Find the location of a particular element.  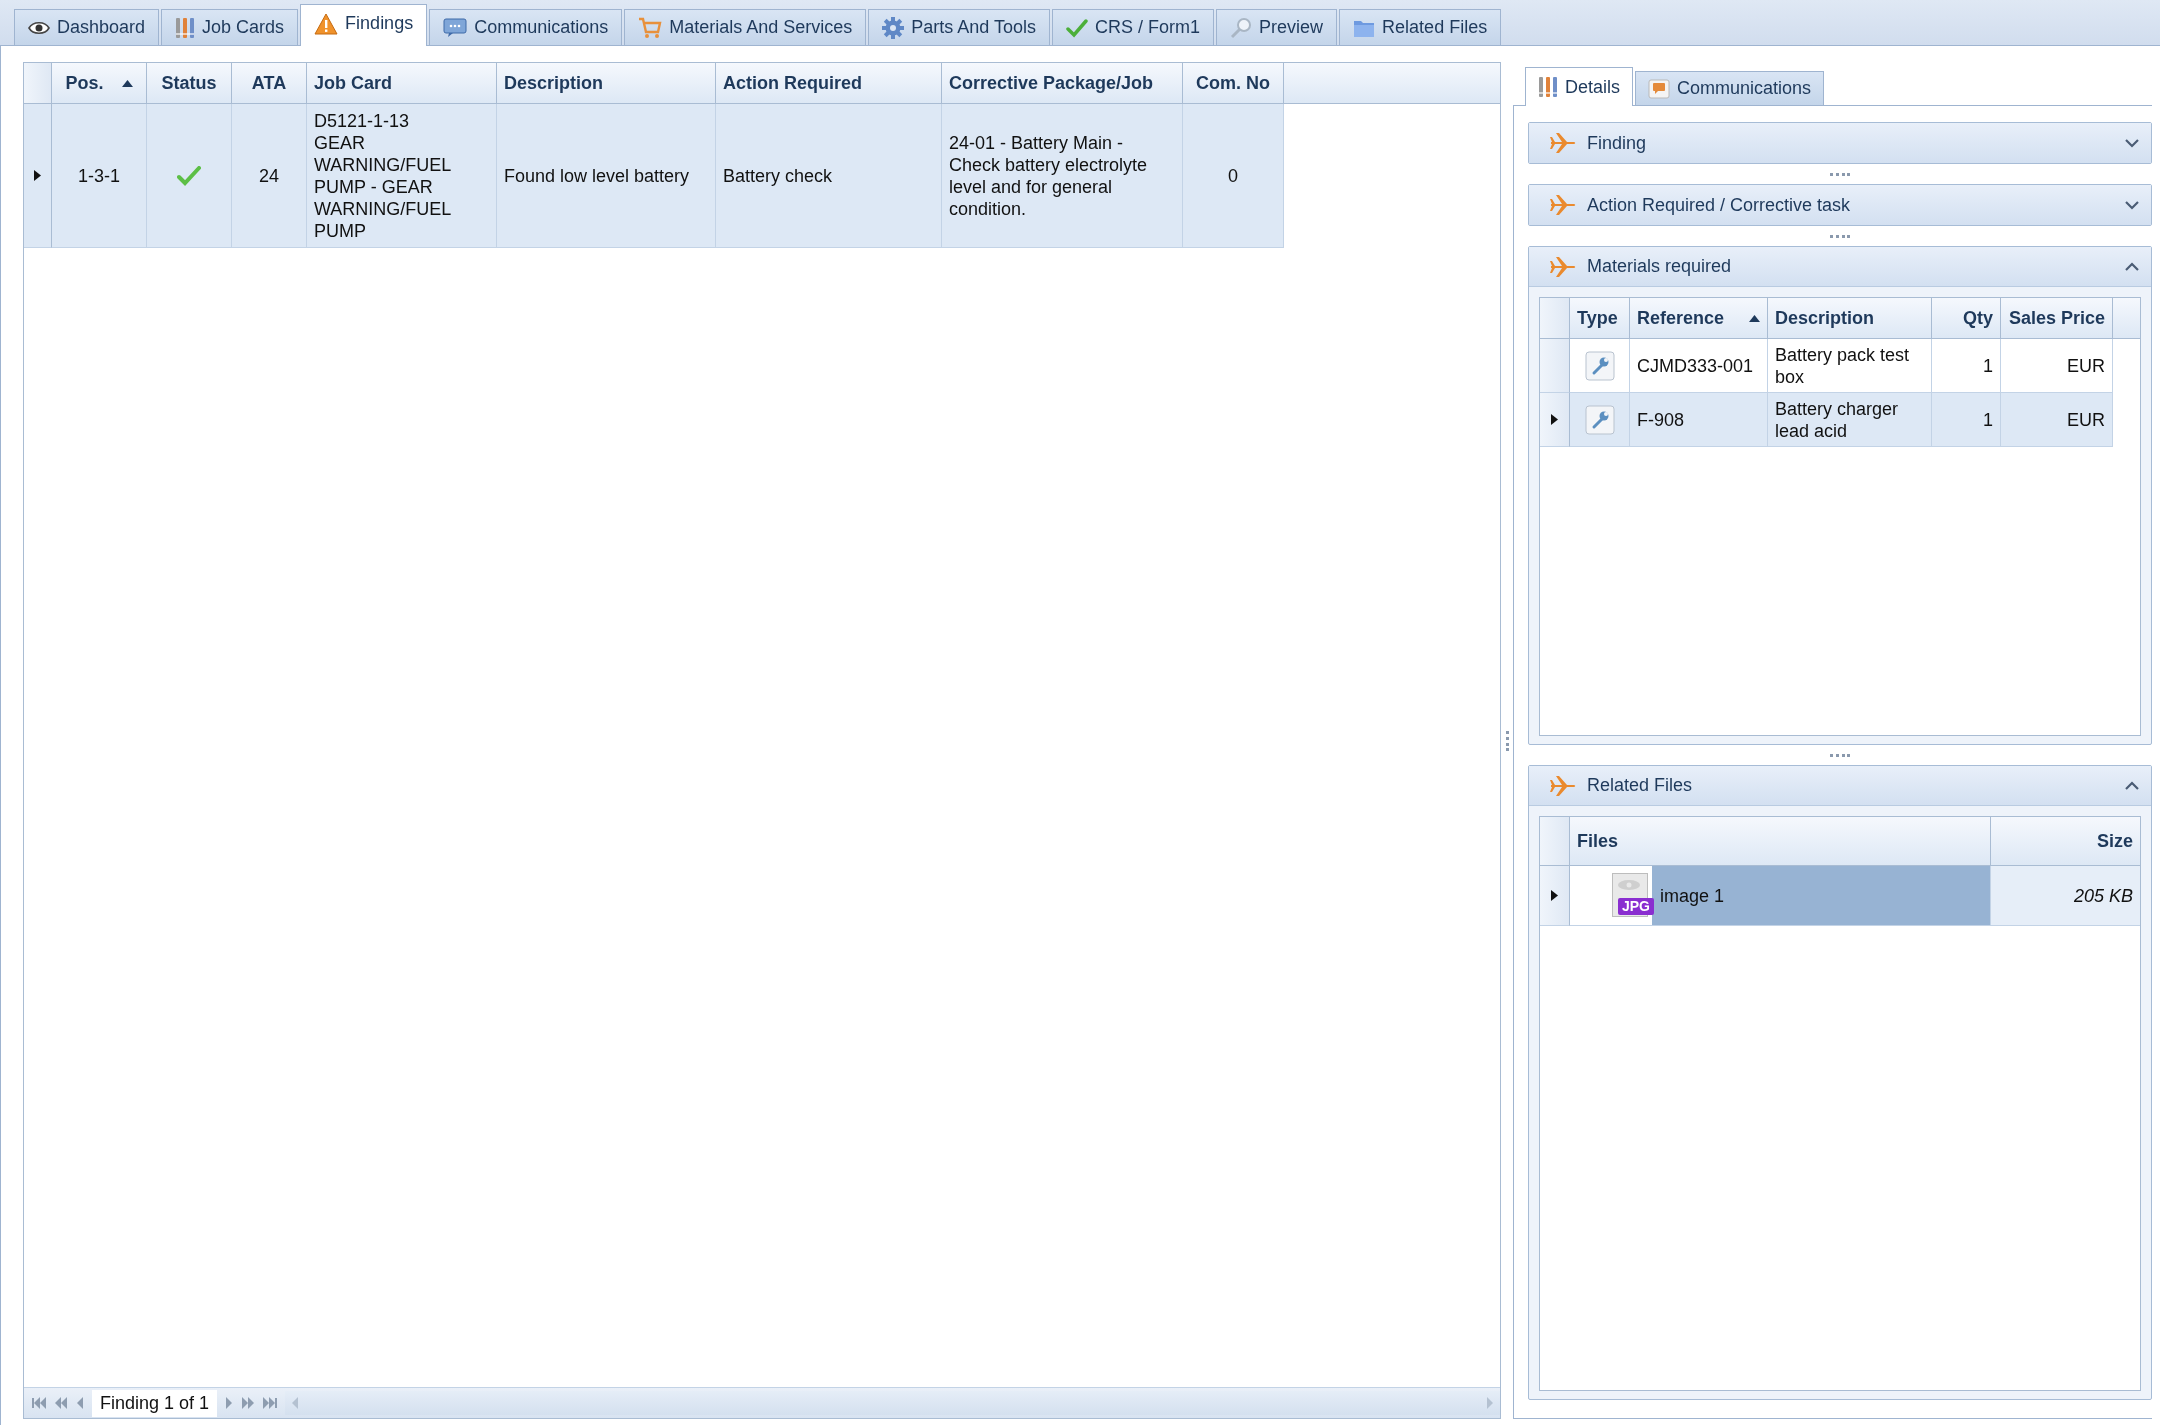

tab: Parts And Tools is located at coordinates (959, 27).